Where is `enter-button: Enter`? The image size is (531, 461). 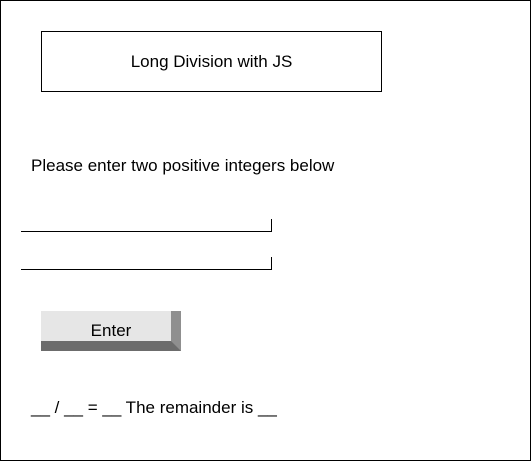
enter-button: Enter is located at coordinates (111, 331).